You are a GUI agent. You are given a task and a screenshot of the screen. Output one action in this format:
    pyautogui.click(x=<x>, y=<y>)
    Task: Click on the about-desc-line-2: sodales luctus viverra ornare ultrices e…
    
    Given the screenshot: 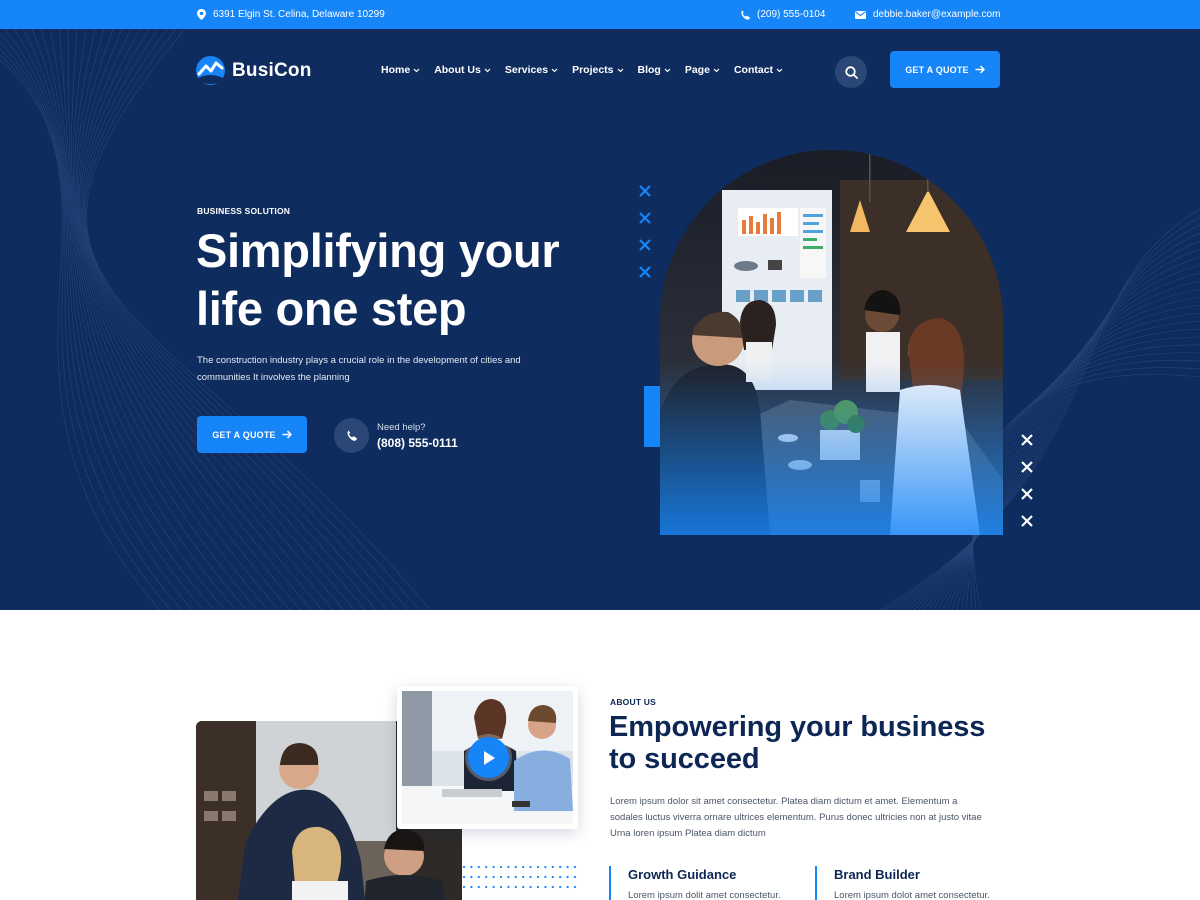 What is the action you would take?
    pyautogui.click(x=796, y=817)
    